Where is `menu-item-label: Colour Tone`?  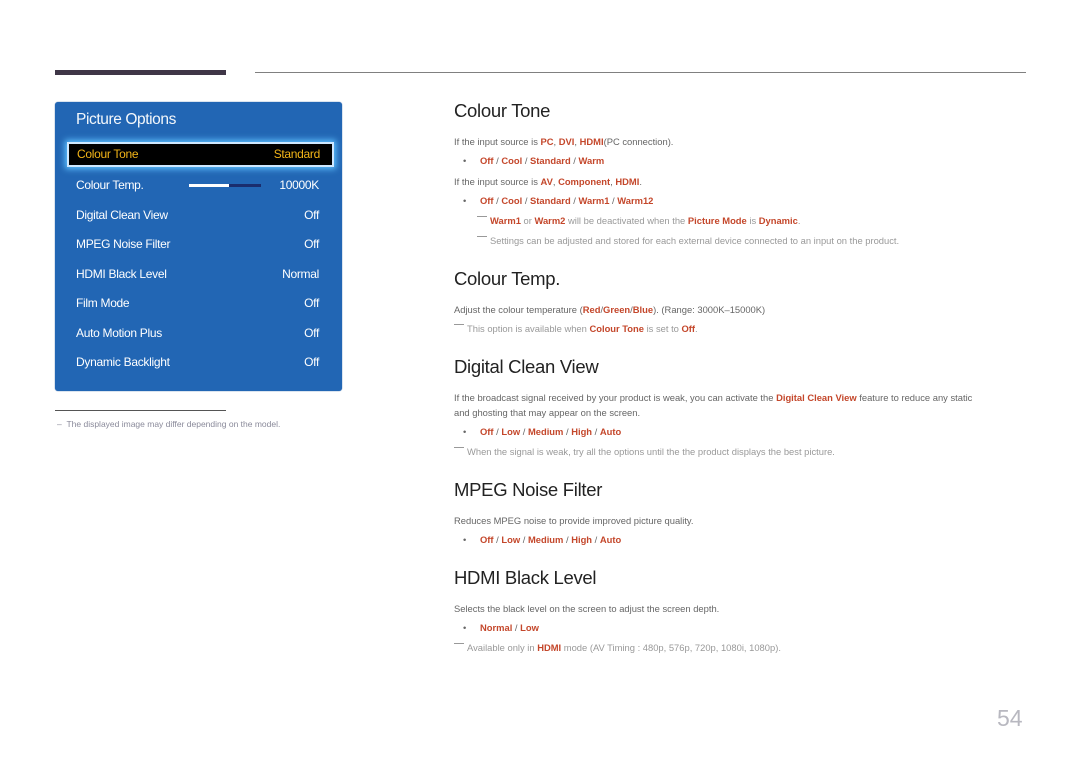 menu-item-label: Colour Tone is located at coordinates (108, 154).